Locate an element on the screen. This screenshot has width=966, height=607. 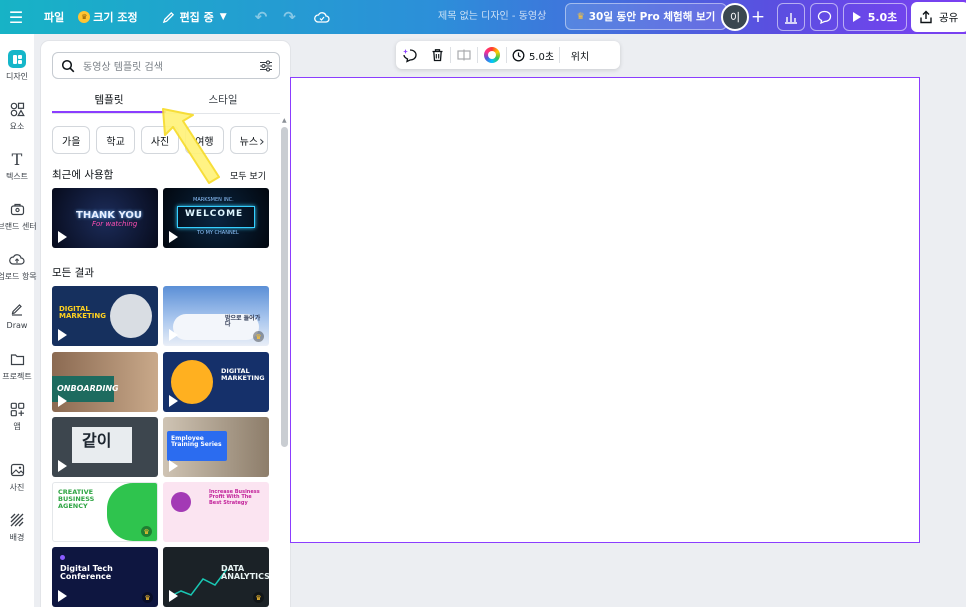
template-title: Employee Training Series is located at coordinates (196, 442).